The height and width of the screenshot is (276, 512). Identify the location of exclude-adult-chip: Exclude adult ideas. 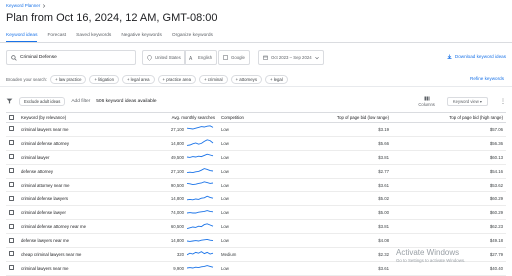
(42, 101).